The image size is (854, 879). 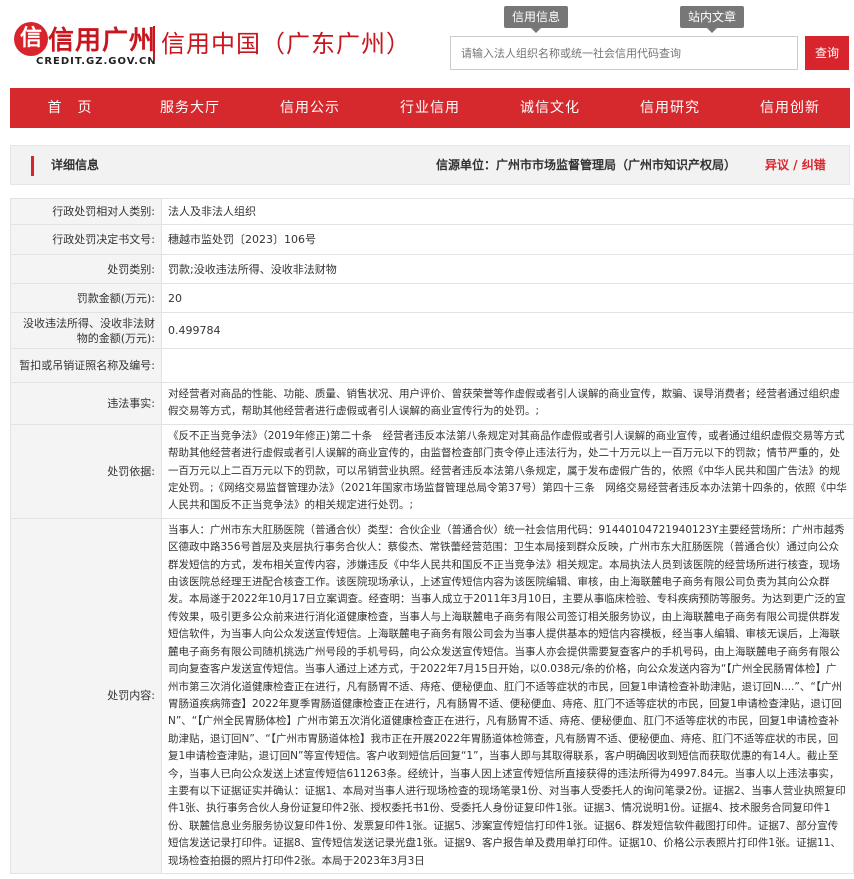 What do you see at coordinates (86, 471) in the screenshot?
I see `field-label: 处罚依据:` at bounding box center [86, 471].